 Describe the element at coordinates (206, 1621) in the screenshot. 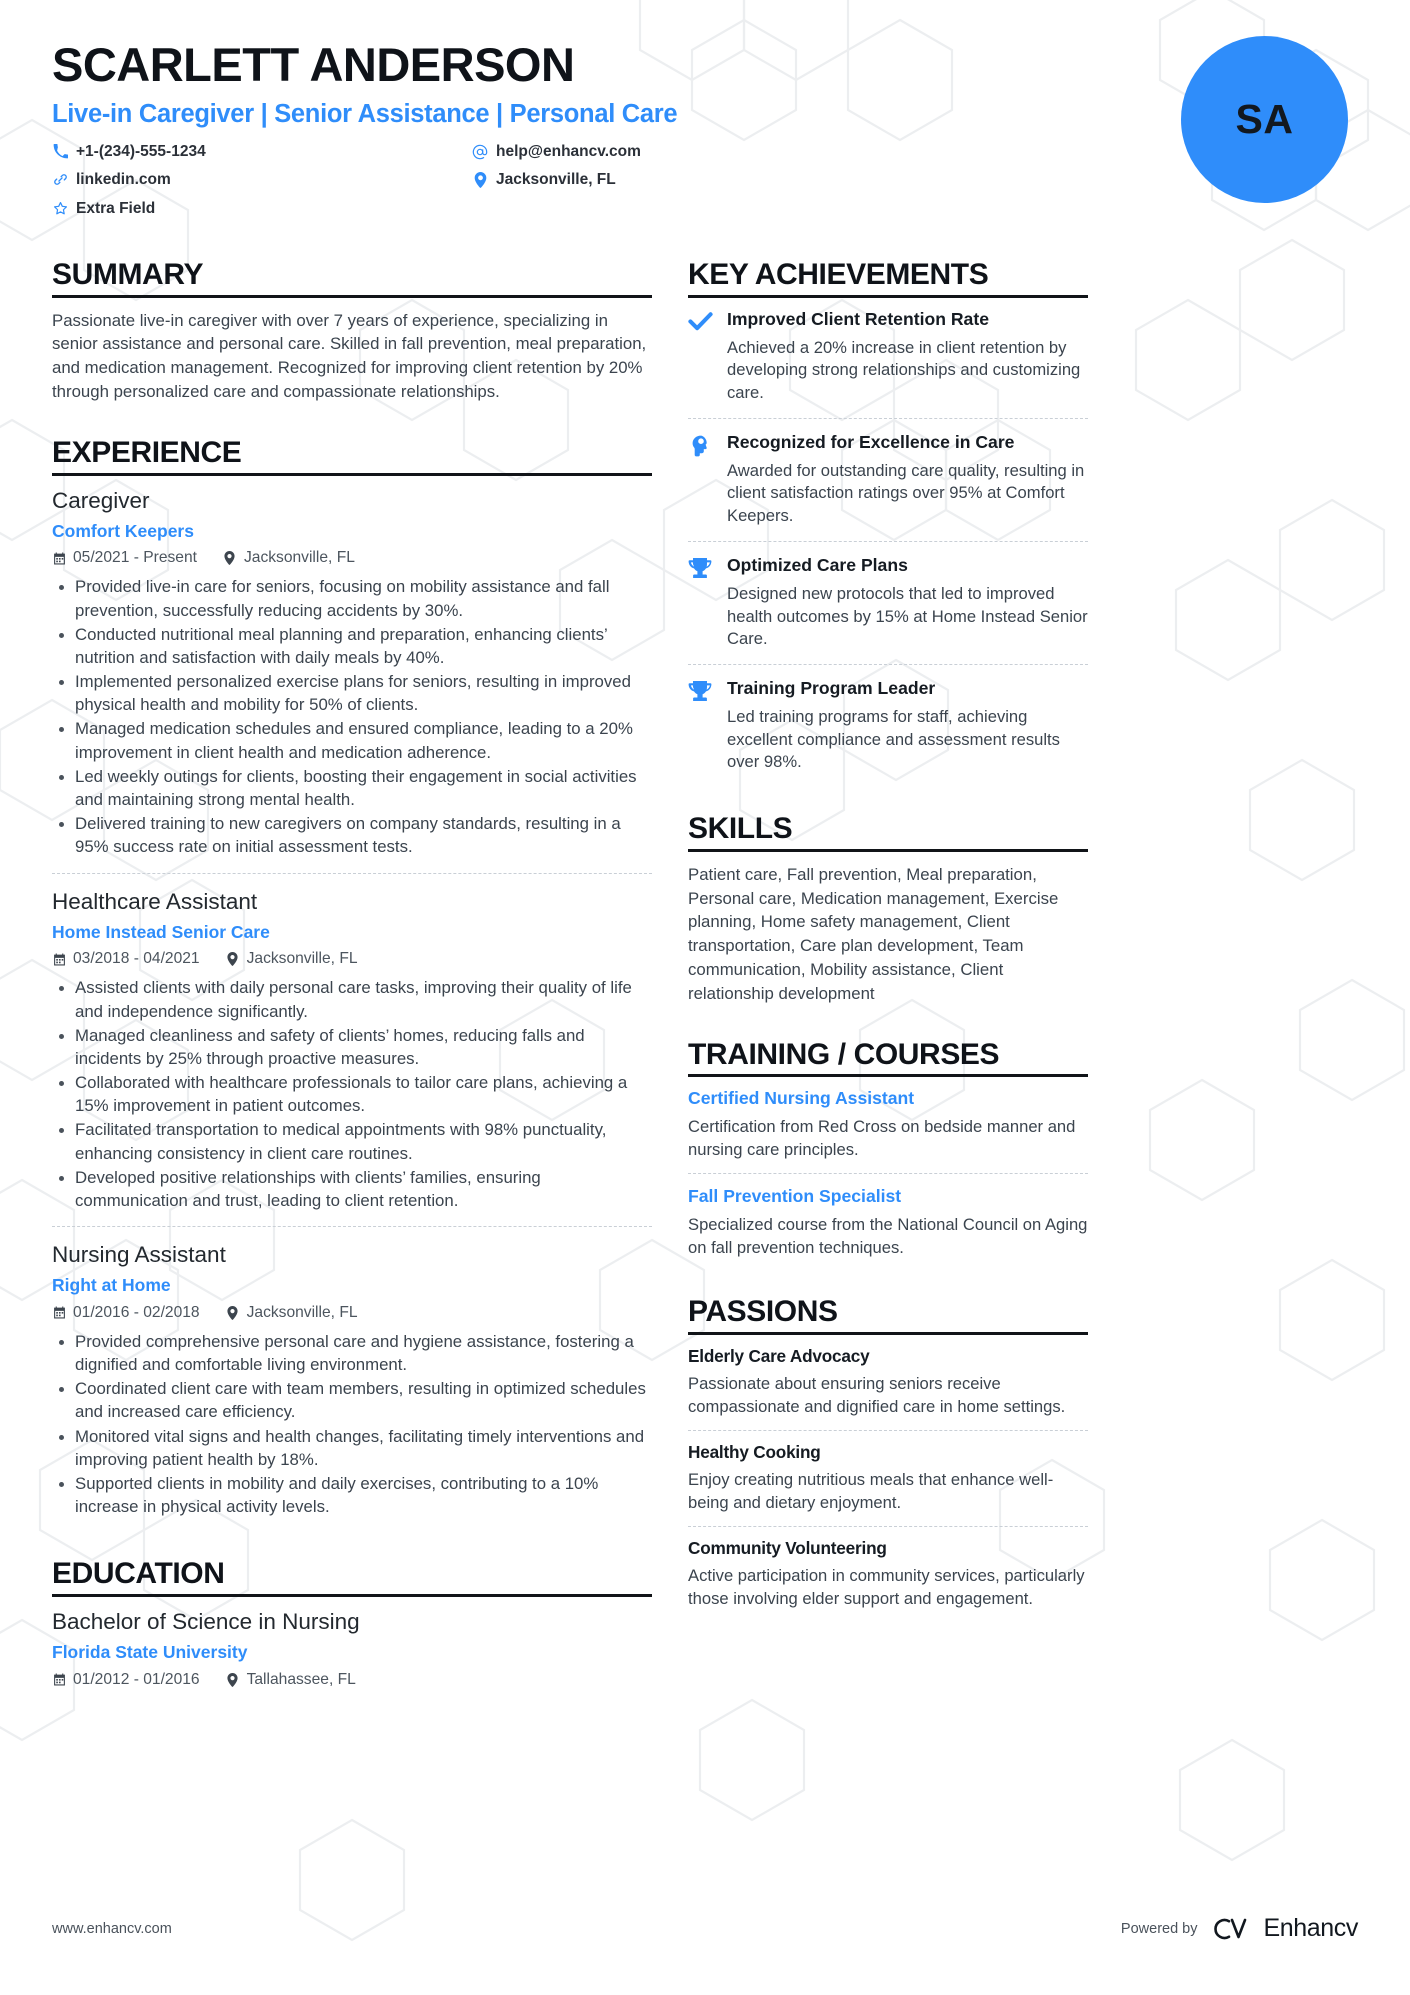

I see `education-degree: Bachelor of Science in Nursing` at that location.